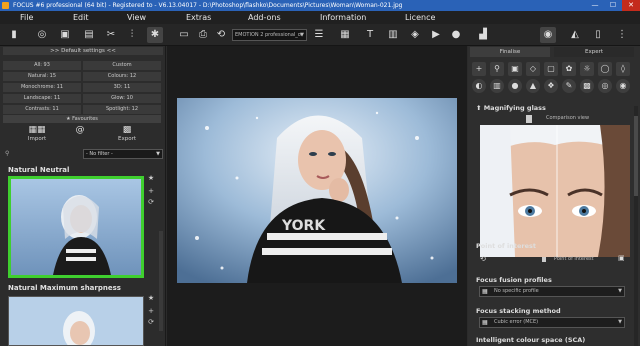 The width and height of the screenshot is (640, 346). I want to click on sharpen-icon: ◈, so click(415, 35).